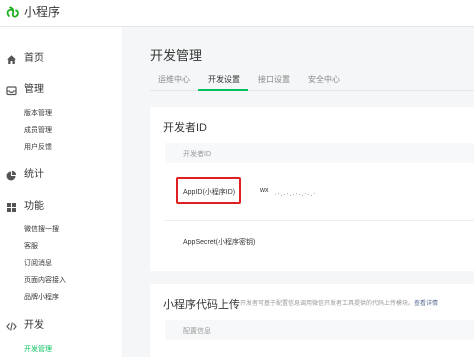 The height and width of the screenshot is (357, 474). I want to click on sidebar-label-home: 首页, so click(34, 58).